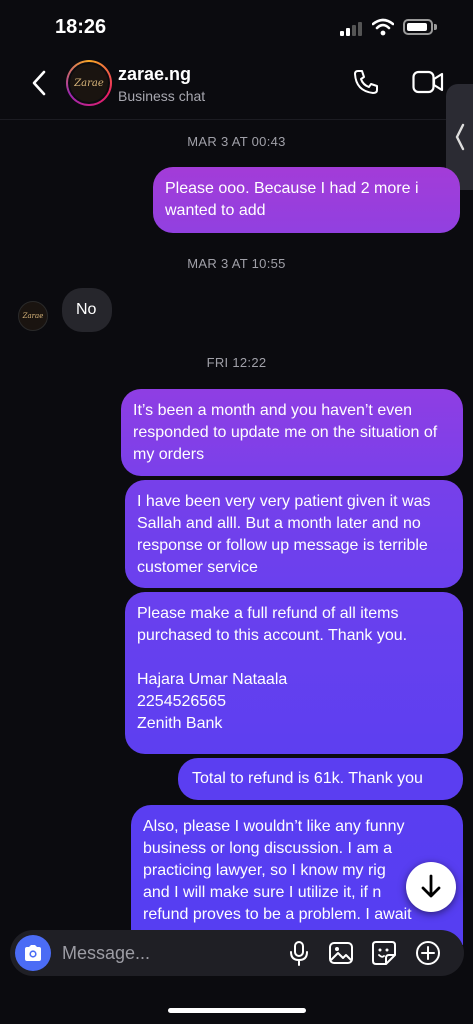 This screenshot has height=1024, width=473. Describe the element at coordinates (237, 1010) in the screenshot. I see `home-indicator` at that location.